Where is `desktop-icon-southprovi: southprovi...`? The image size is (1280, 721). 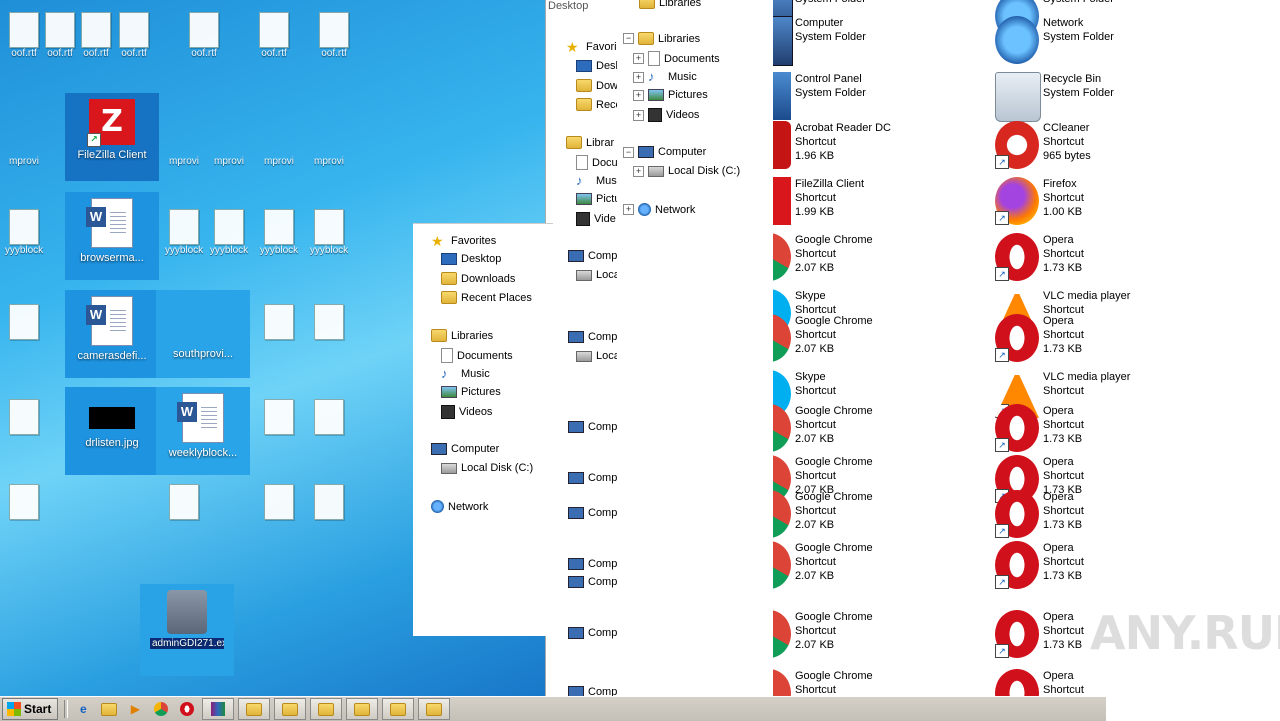 desktop-icon-southprovi: southprovi... is located at coordinates (203, 334).